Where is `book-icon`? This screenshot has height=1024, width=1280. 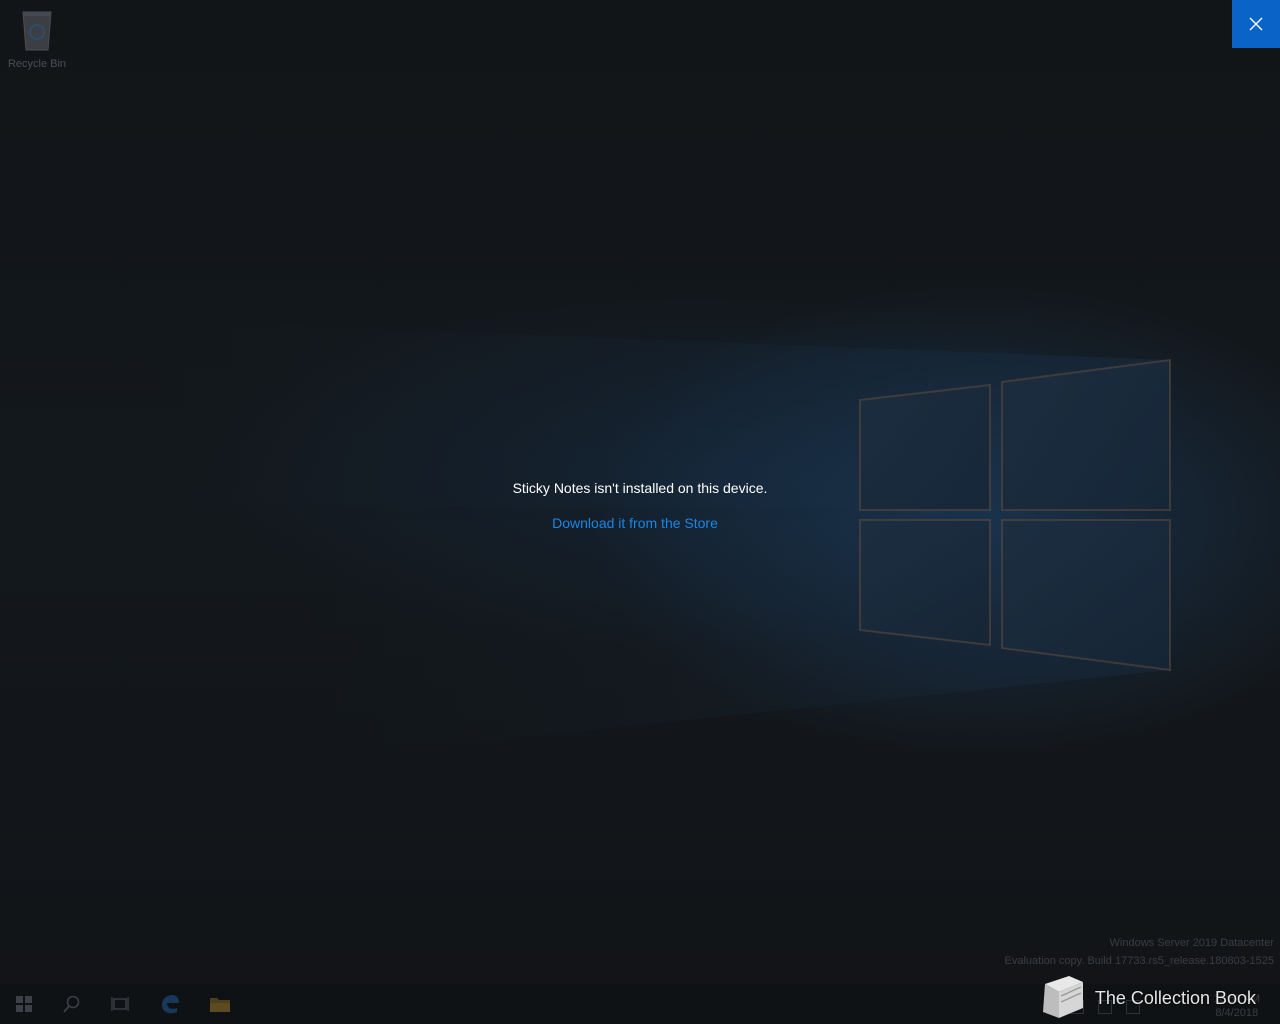 book-icon is located at coordinates (1062, 997).